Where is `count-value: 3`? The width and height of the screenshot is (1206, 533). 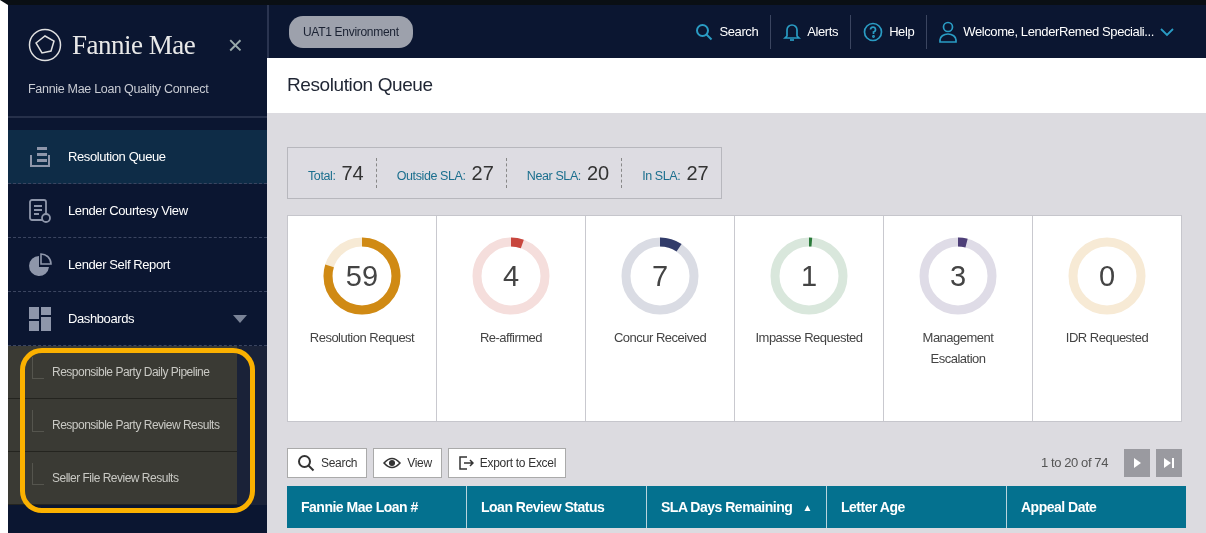 count-value: 3 is located at coordinates (958, 276).